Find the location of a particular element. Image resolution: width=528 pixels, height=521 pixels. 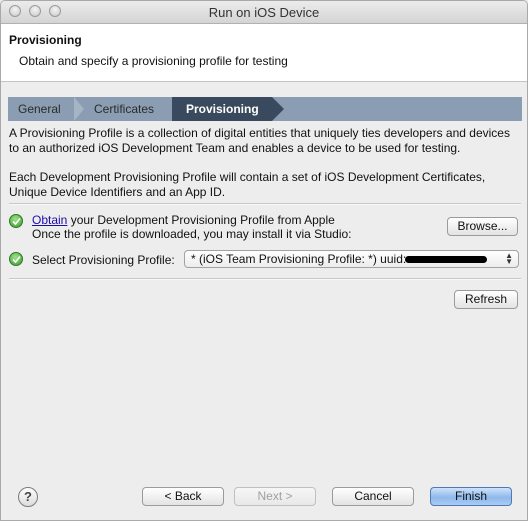

title-bar: Run on iOS Device is located at coordinates (264, 12).